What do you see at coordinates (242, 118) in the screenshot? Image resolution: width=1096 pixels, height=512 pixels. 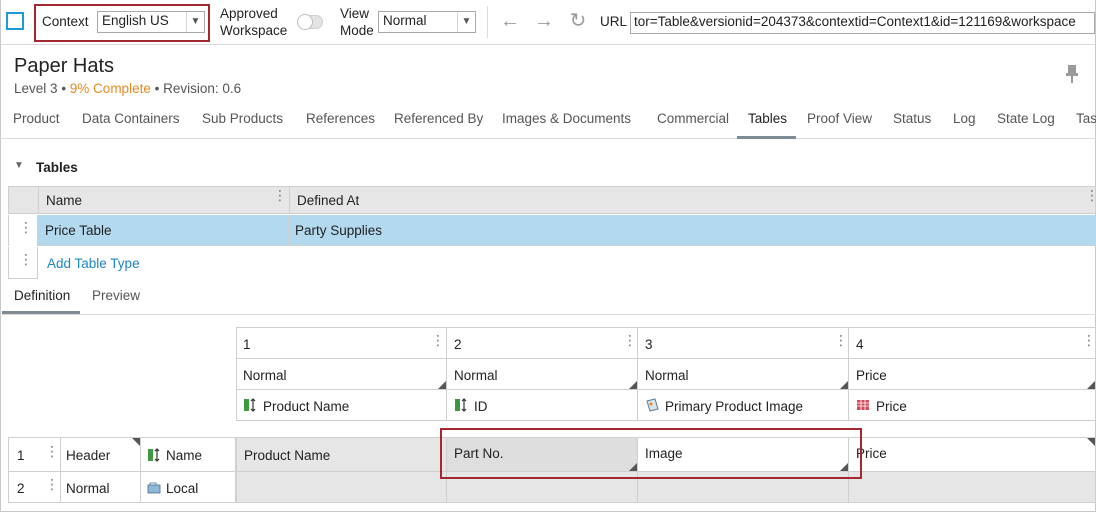 I see `tab-sub-products: Sub Products` at bounding box center [242, 118].